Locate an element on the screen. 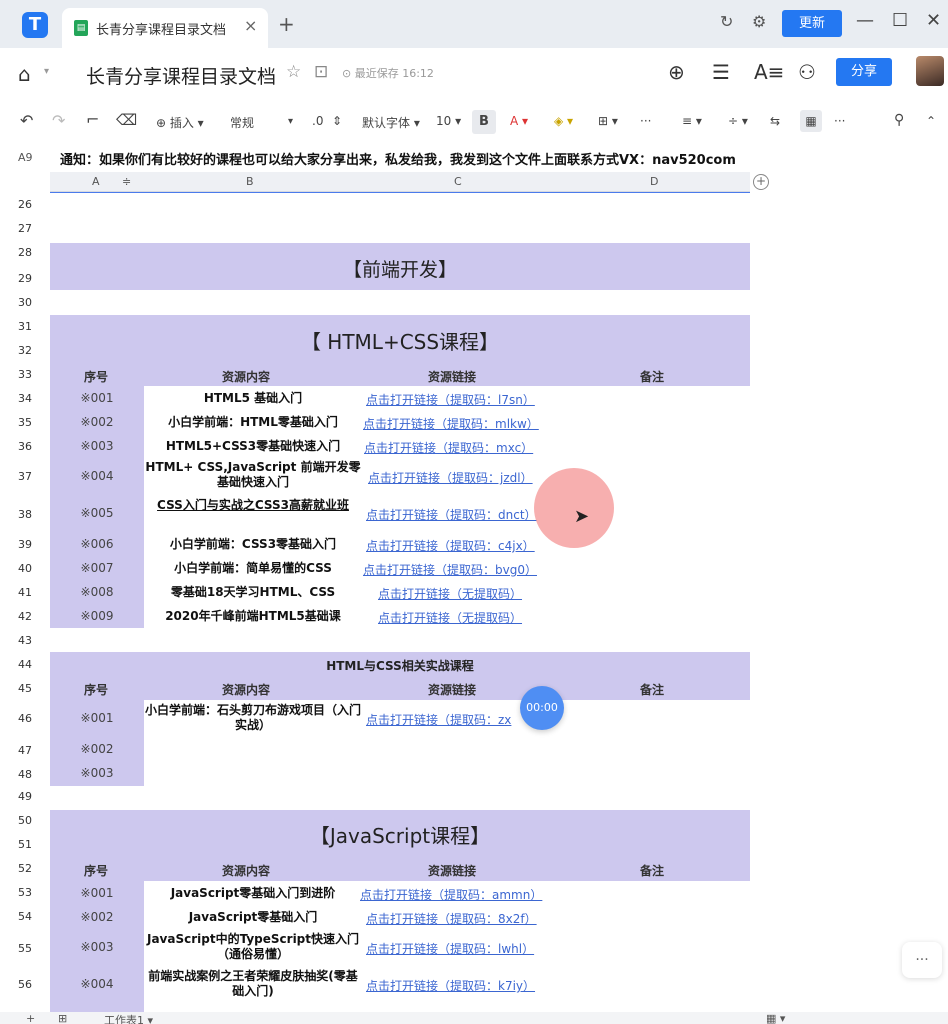 Image resolution: width=948 pixels, height=1024 pixels. row-number: 34 is located at coordinates (25, 398).